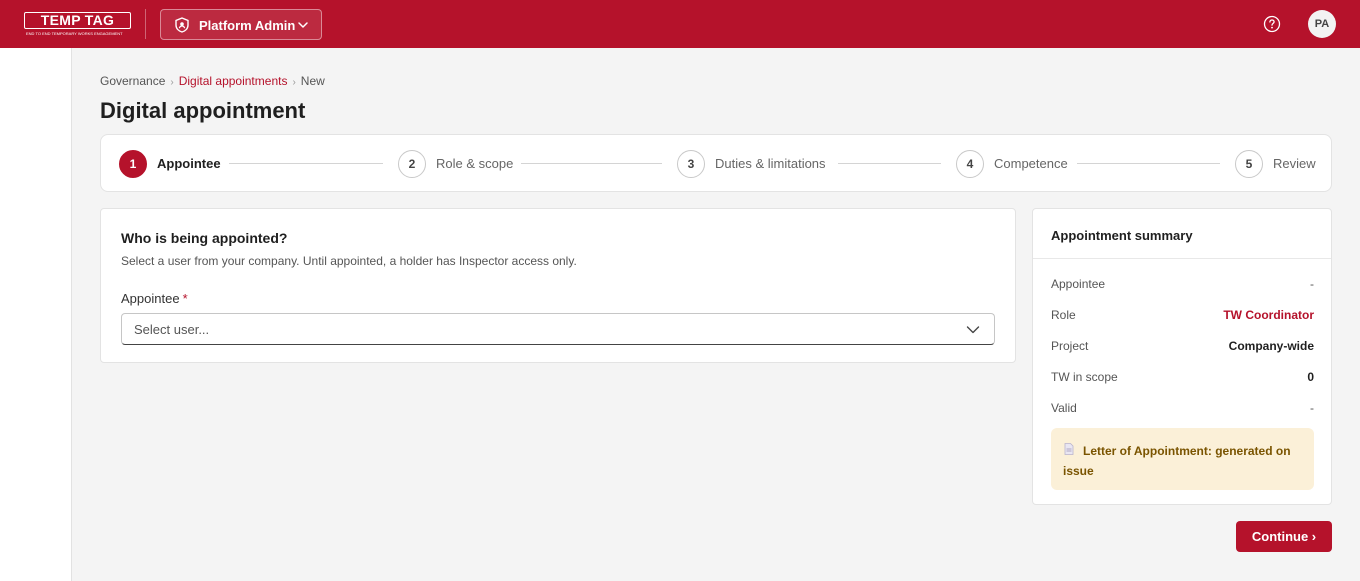 The image size is (1360, 581). I want to click on summary-key: Project, so click(1070, 346).